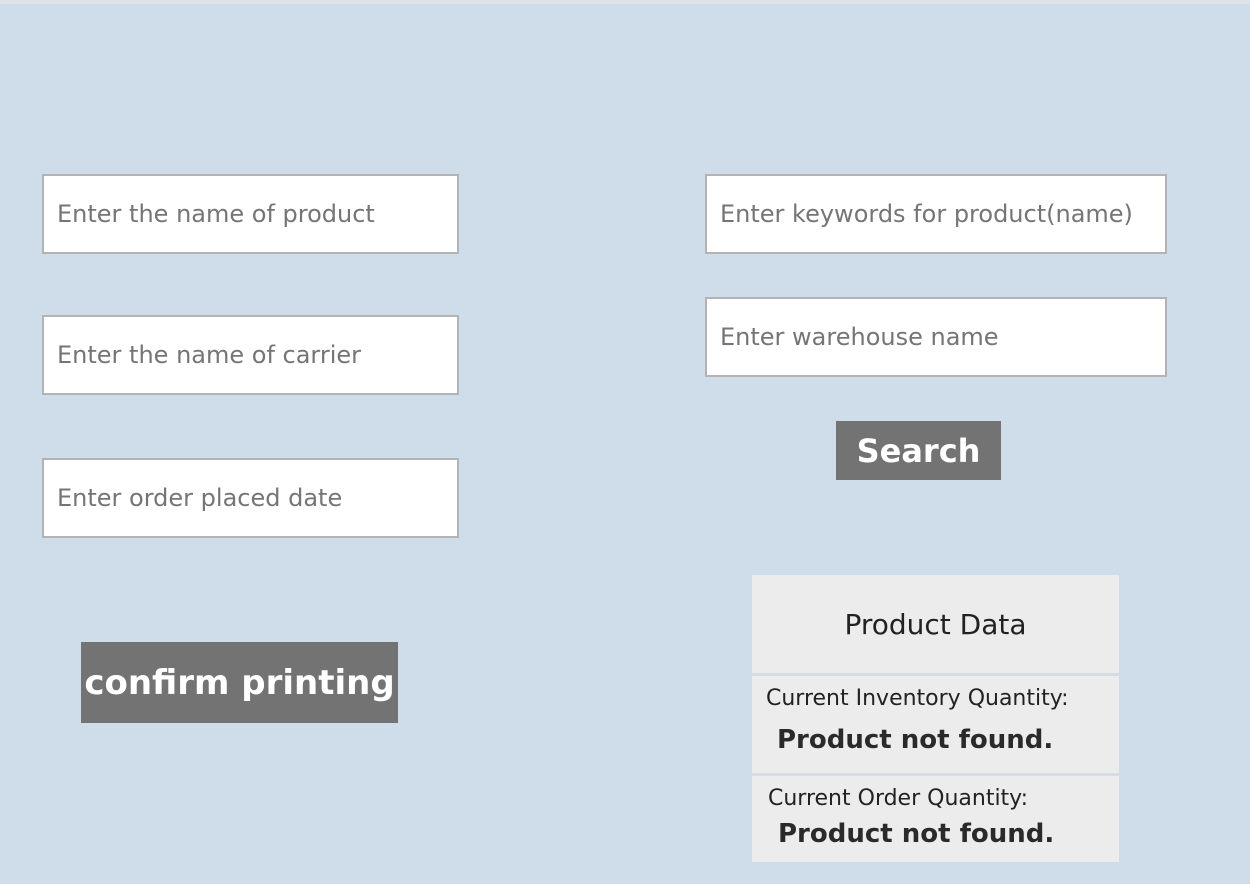  What do you see at coordinates (250, 214) in the screenshot?
I see `product-name-input` at bounding box center [250, 214].